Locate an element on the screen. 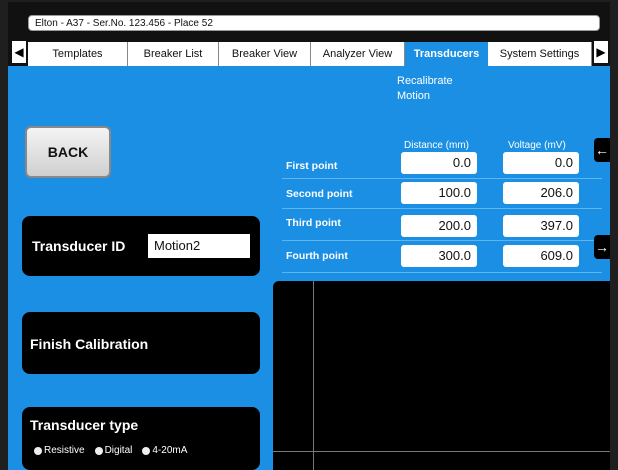 The width and height of the screenshot is (618, 470). tab-breaker-list: Breaker List is located at coordinates (173, 54).